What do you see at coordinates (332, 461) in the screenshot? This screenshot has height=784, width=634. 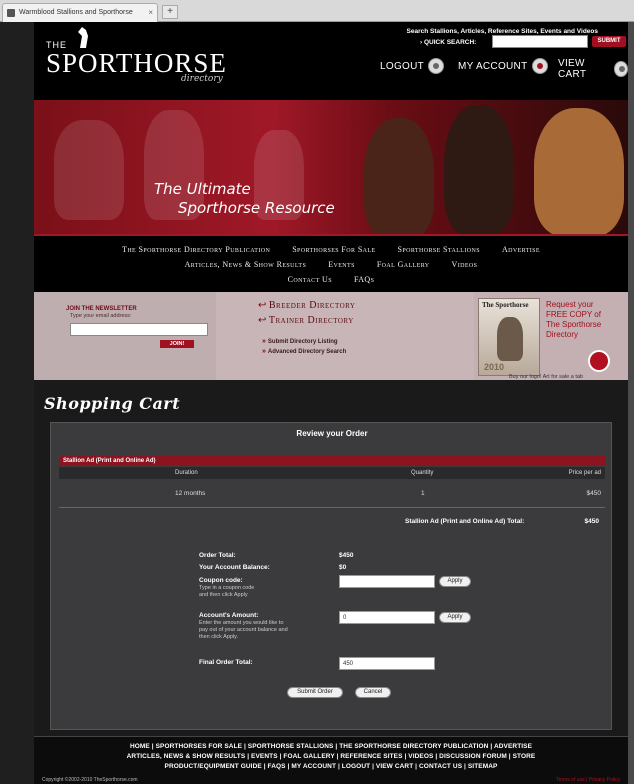 I see `item-header: Stallion Ad (Print and Online Ad)` at bounding box center [332, 461].